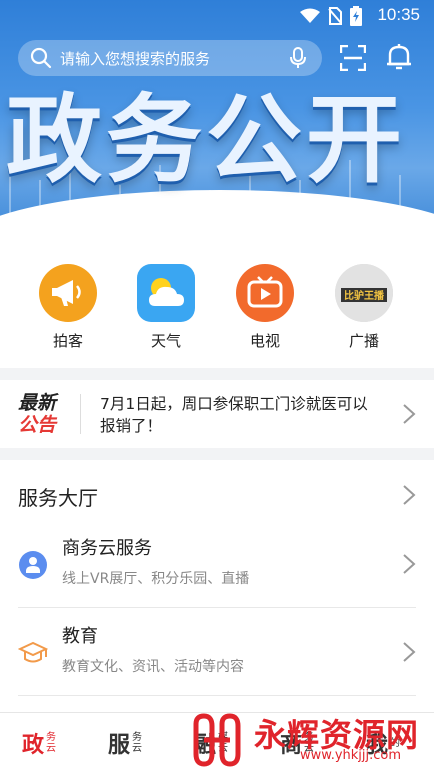 Image resolution: width=434 pixels, height=771 pixels. Describe the element at coordinates (80, 636) in the screenshot. I see `service-title: 教育` at that location.